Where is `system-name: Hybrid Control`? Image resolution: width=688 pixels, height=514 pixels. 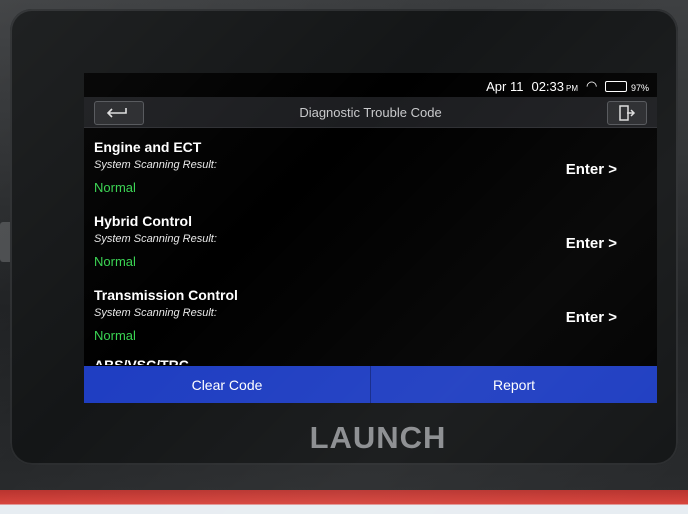
system-name: Hybrid Control is located at coordinates (143, 221).